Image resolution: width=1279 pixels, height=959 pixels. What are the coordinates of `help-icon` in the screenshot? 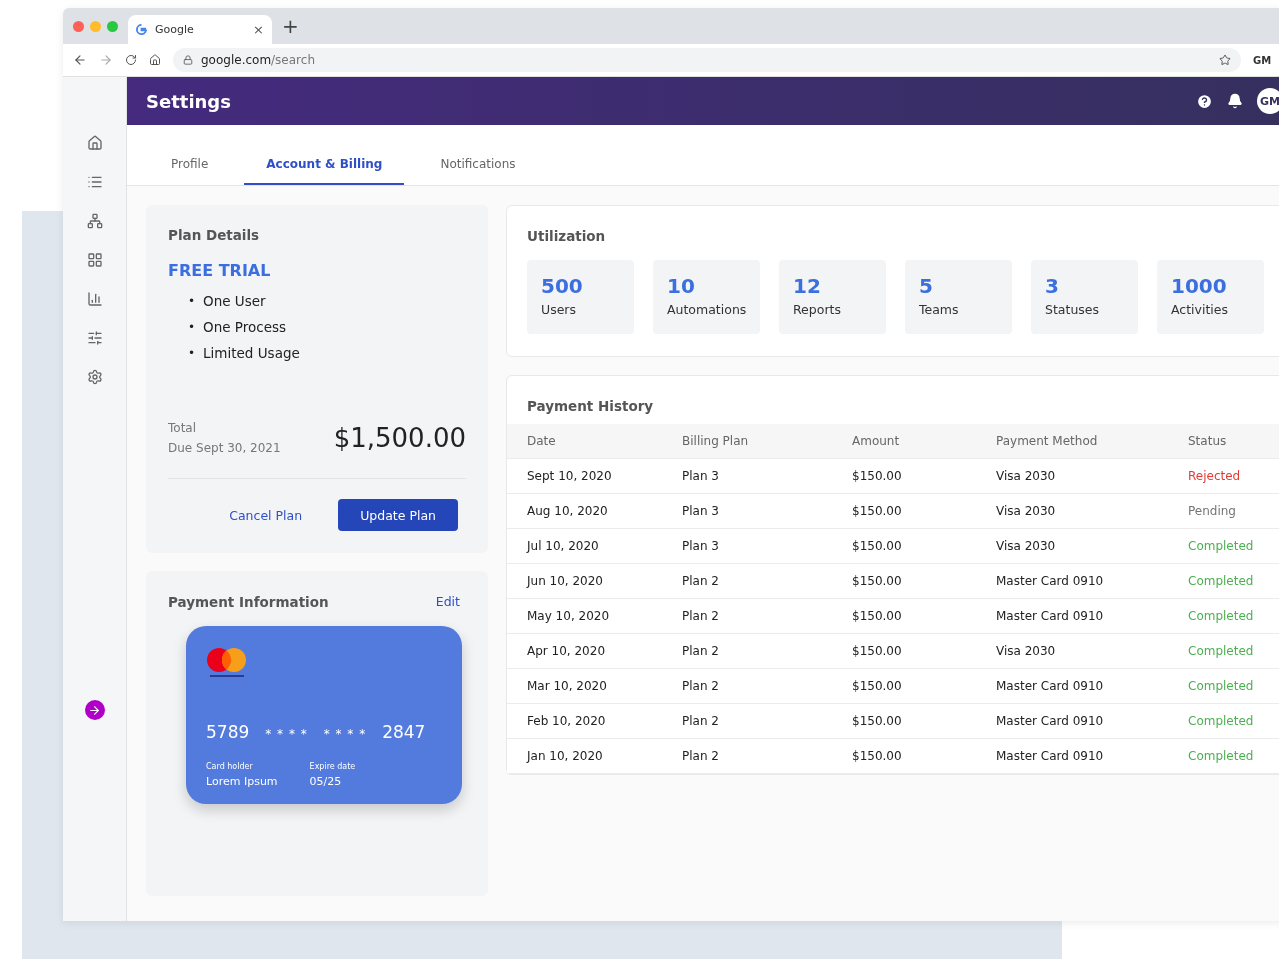 It's located at (1204, 101).